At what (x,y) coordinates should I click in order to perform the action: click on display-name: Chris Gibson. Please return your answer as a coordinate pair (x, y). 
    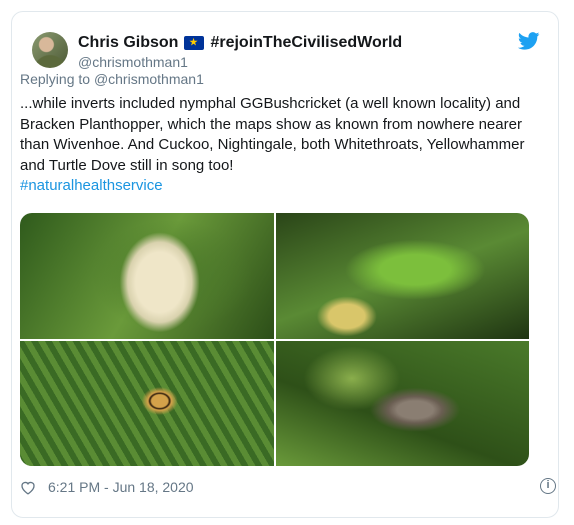
    Looking at the image, I should click on (128, 43).